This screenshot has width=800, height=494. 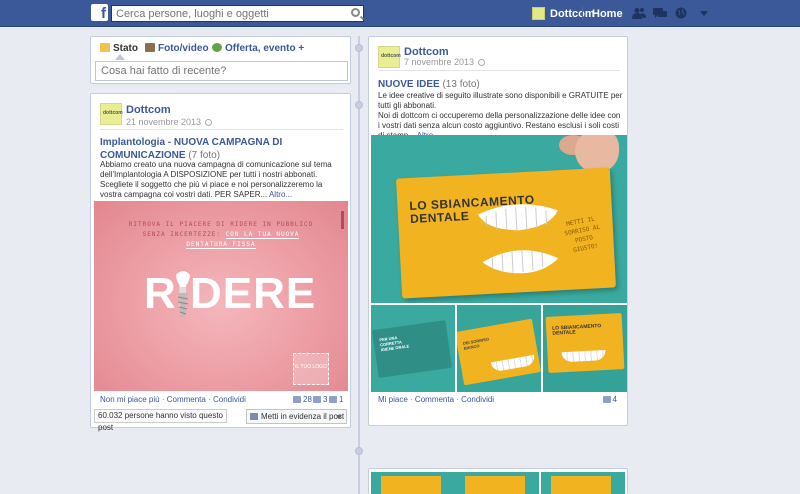 What do you see at coordinates (119, 48) in the screenshot?
I see `tab-status: Stato` at bounding box center [119, 48].